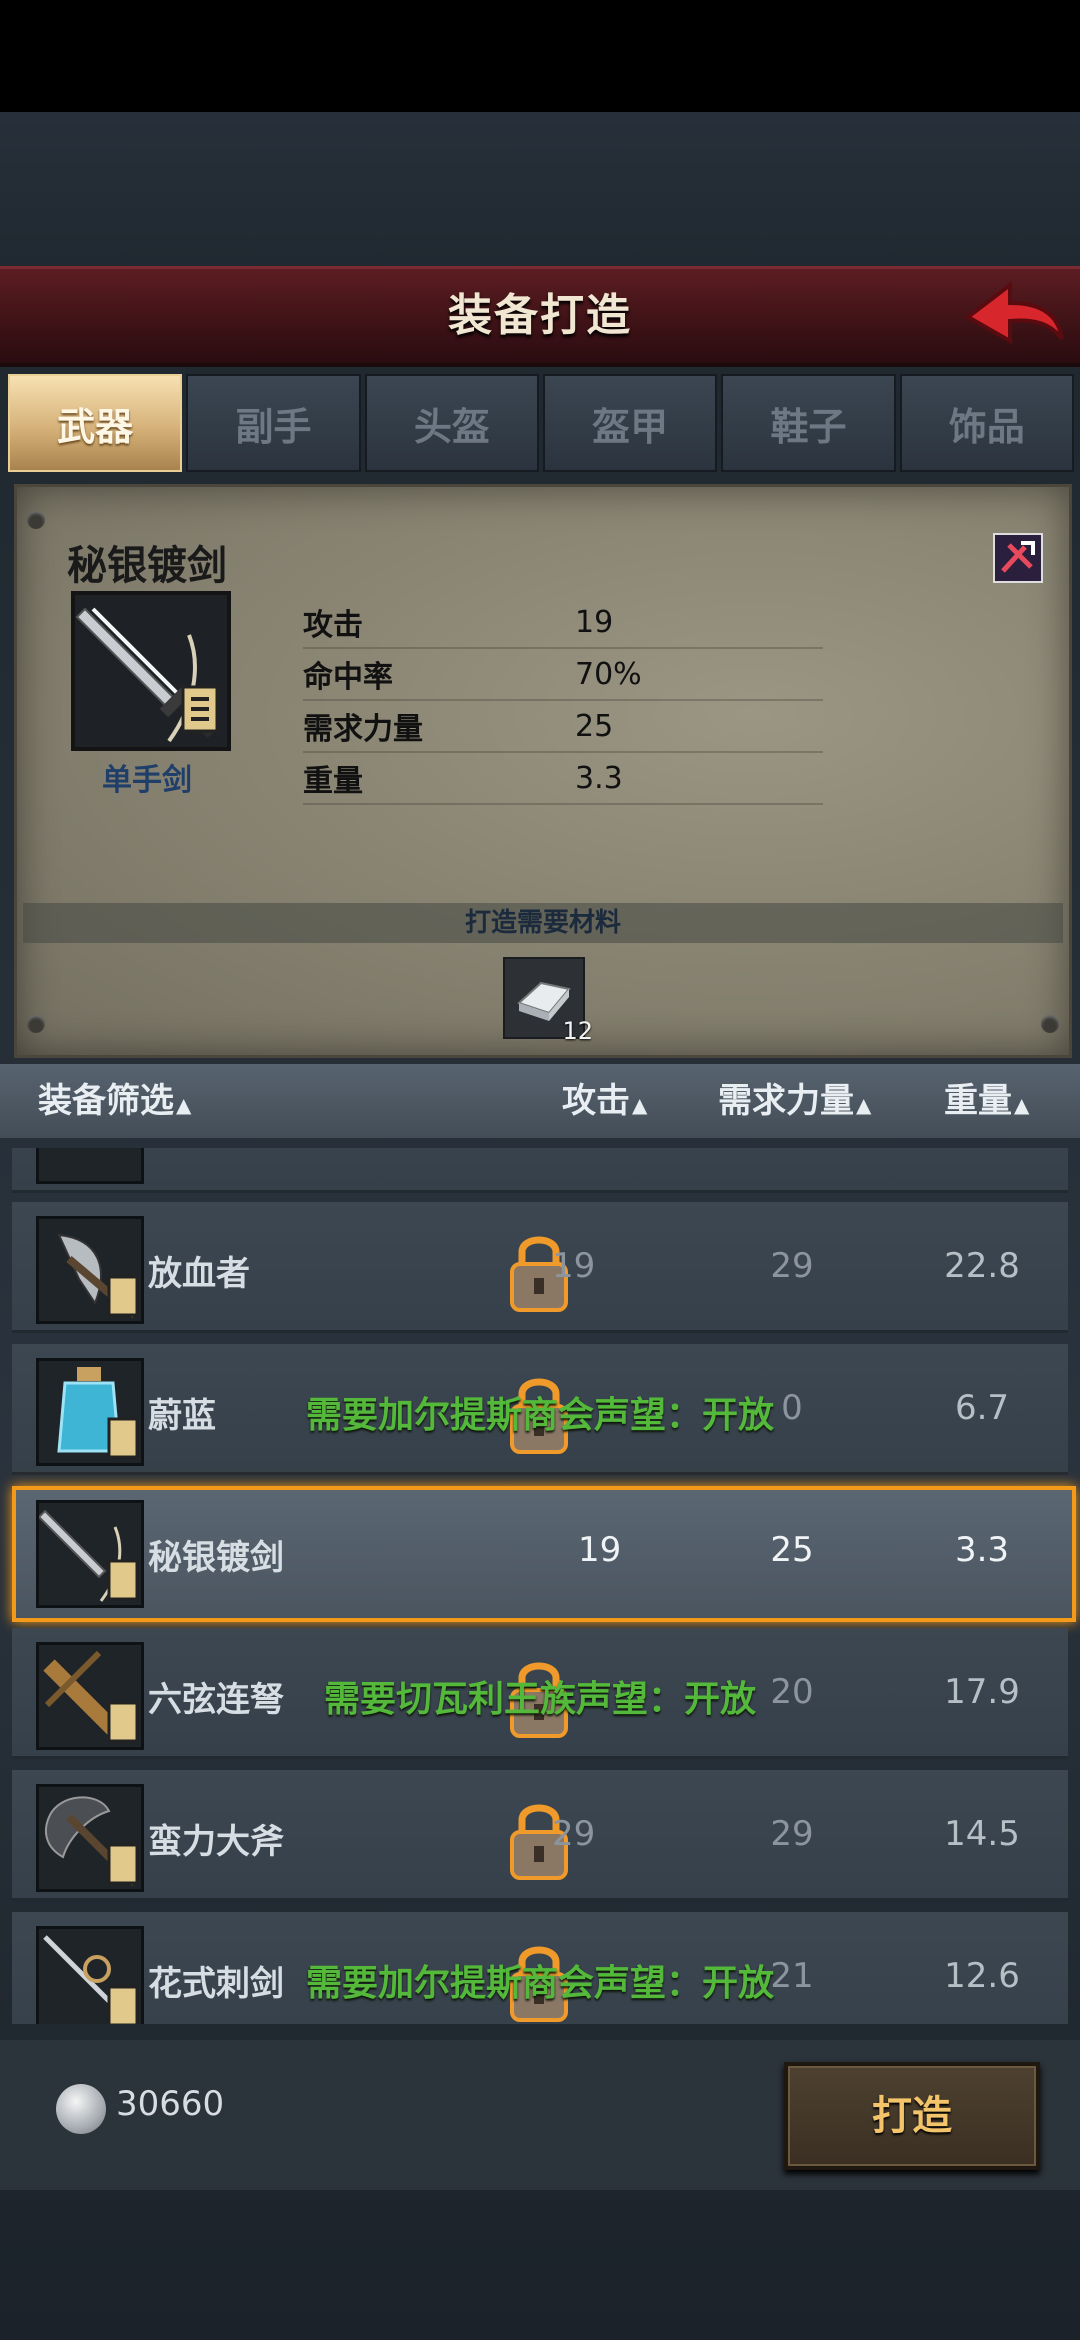  I want to click on status-bar, so click(540, 56).